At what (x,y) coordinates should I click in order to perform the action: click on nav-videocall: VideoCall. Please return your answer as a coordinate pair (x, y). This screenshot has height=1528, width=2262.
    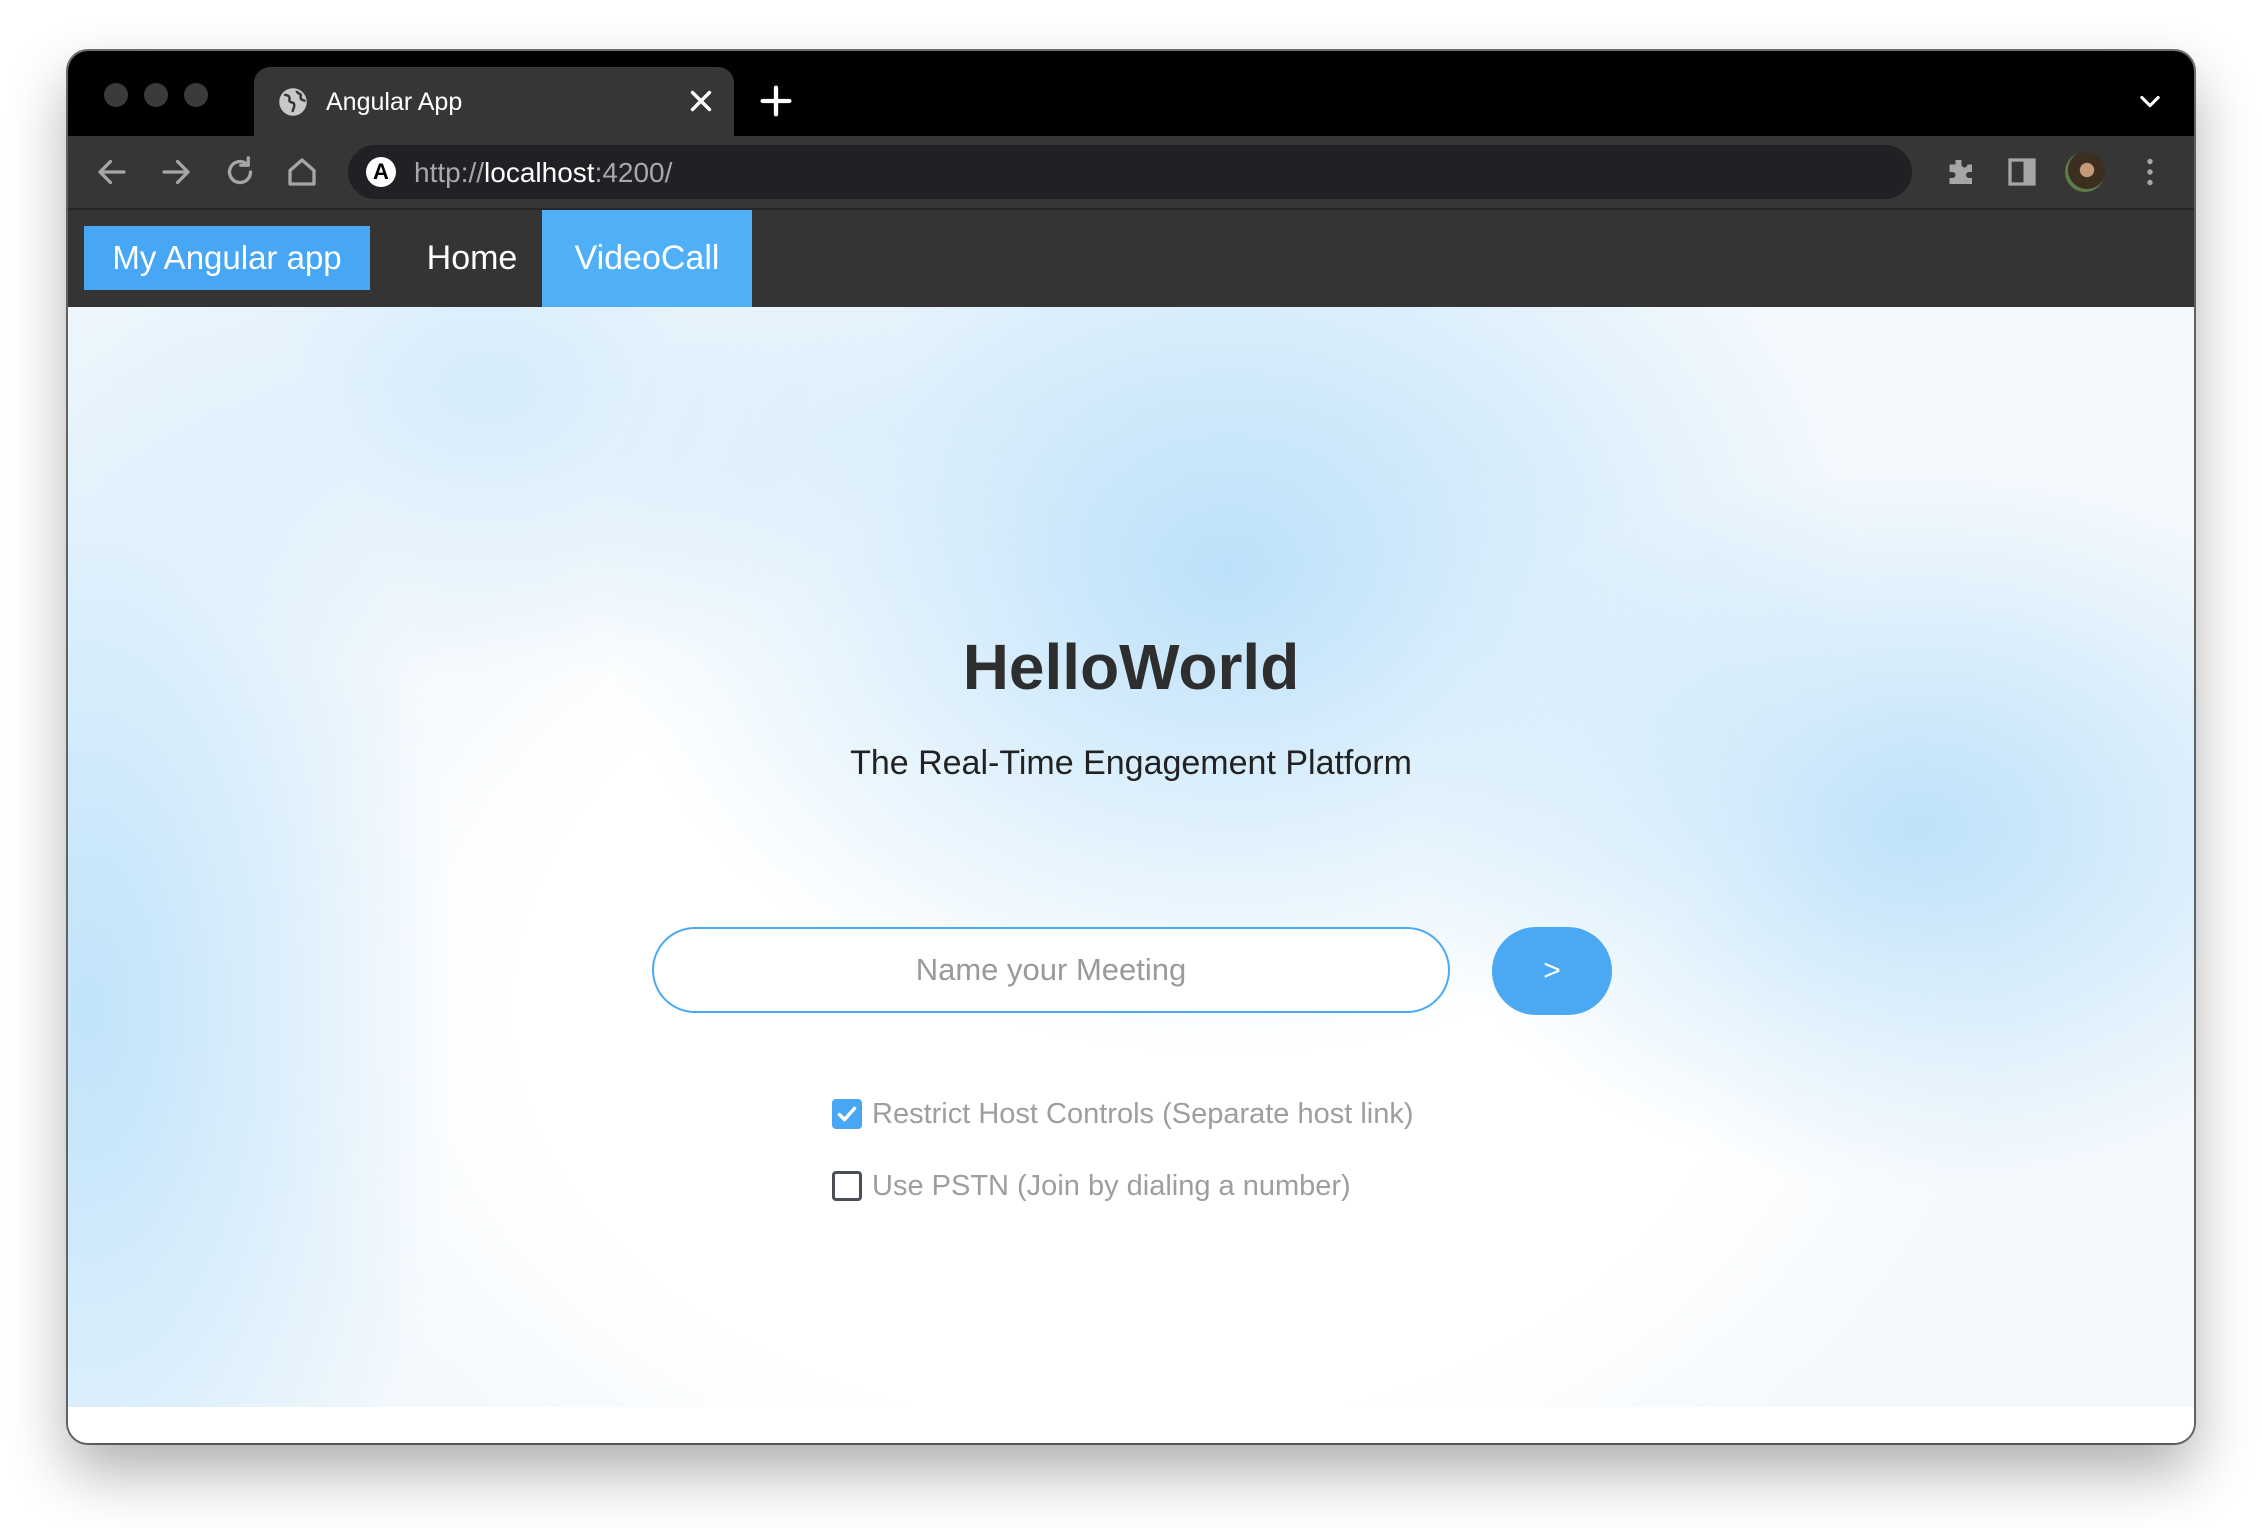
    Looking at the image, I should click on (647, 258).